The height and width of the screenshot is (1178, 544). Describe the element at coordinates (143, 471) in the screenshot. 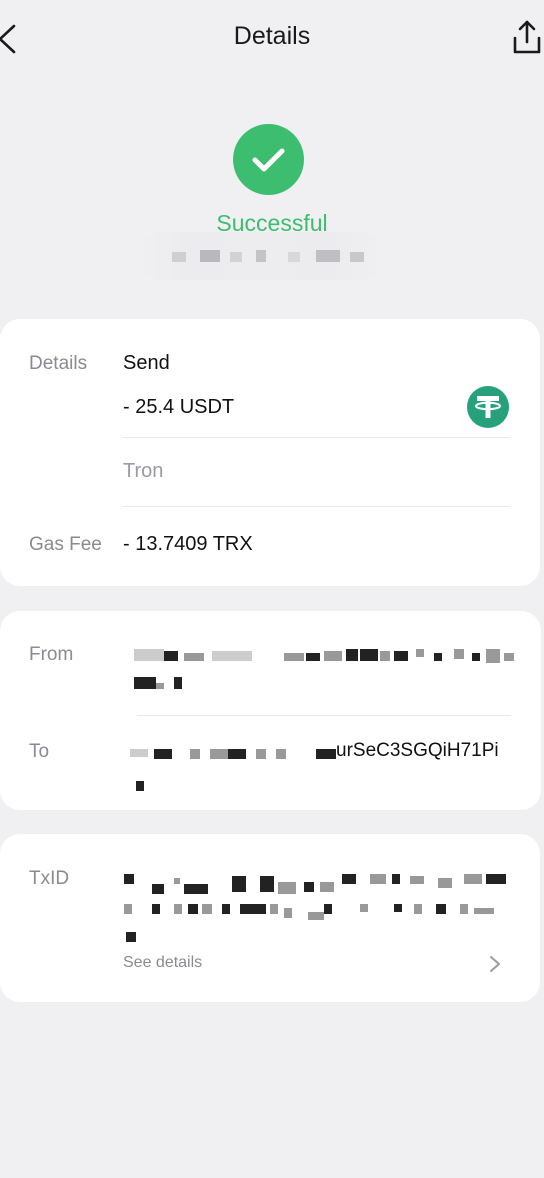

I see `network-value: Tron` at that location.